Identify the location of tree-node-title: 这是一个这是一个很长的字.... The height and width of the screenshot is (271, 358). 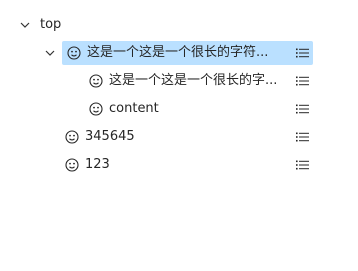
(193, 80).